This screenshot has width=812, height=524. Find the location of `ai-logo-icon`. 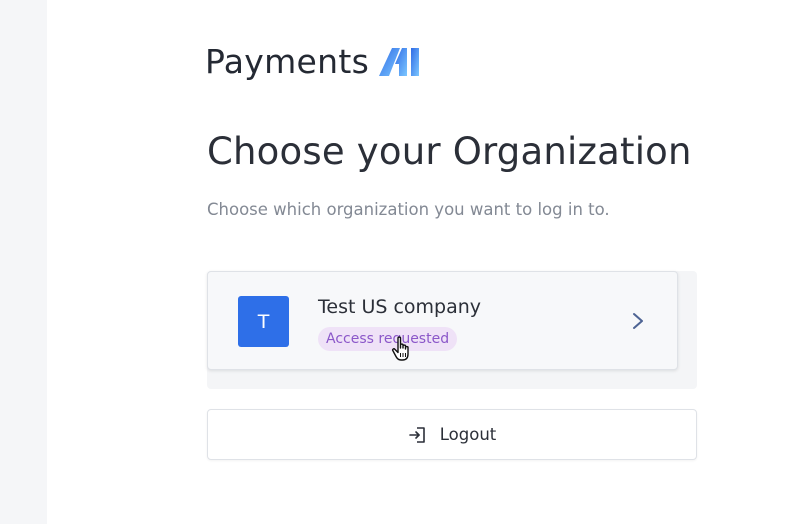

ai-logo-icon is located at coordinates (399, 62).